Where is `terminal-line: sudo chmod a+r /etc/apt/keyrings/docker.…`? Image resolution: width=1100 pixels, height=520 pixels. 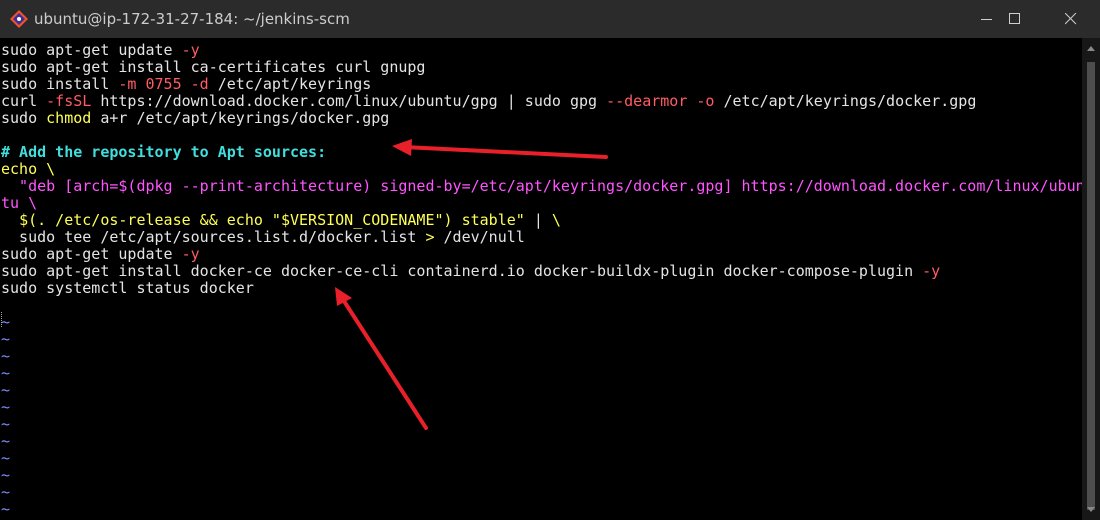
terminal-line: sudo chmod a+r /etc/apt/keyrings/docker.… is located at coordinates (195, 118).